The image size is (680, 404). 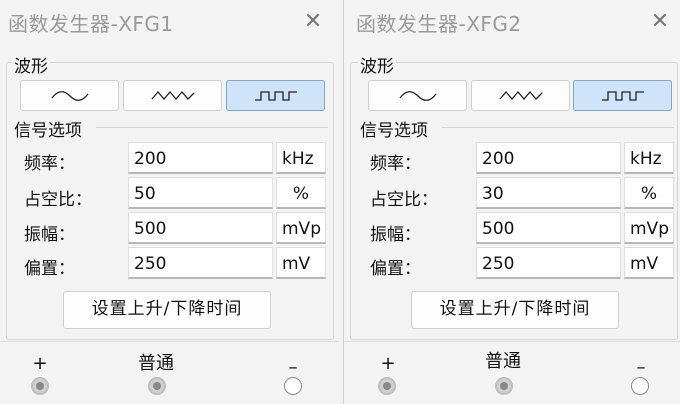 I want to click on window-title: 函数发生器-XFG2, so click(x=439, y=24).